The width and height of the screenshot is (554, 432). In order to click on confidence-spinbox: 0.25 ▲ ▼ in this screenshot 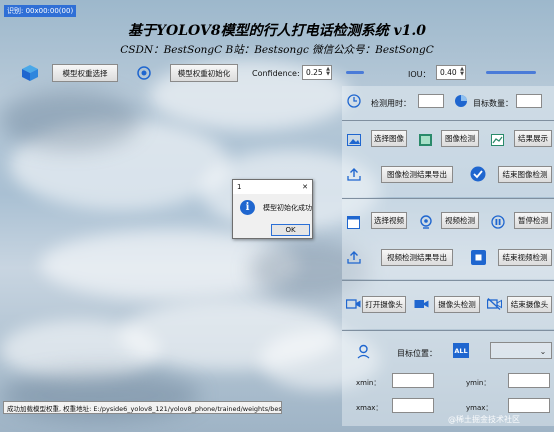, I will do `click(317, 72)`.